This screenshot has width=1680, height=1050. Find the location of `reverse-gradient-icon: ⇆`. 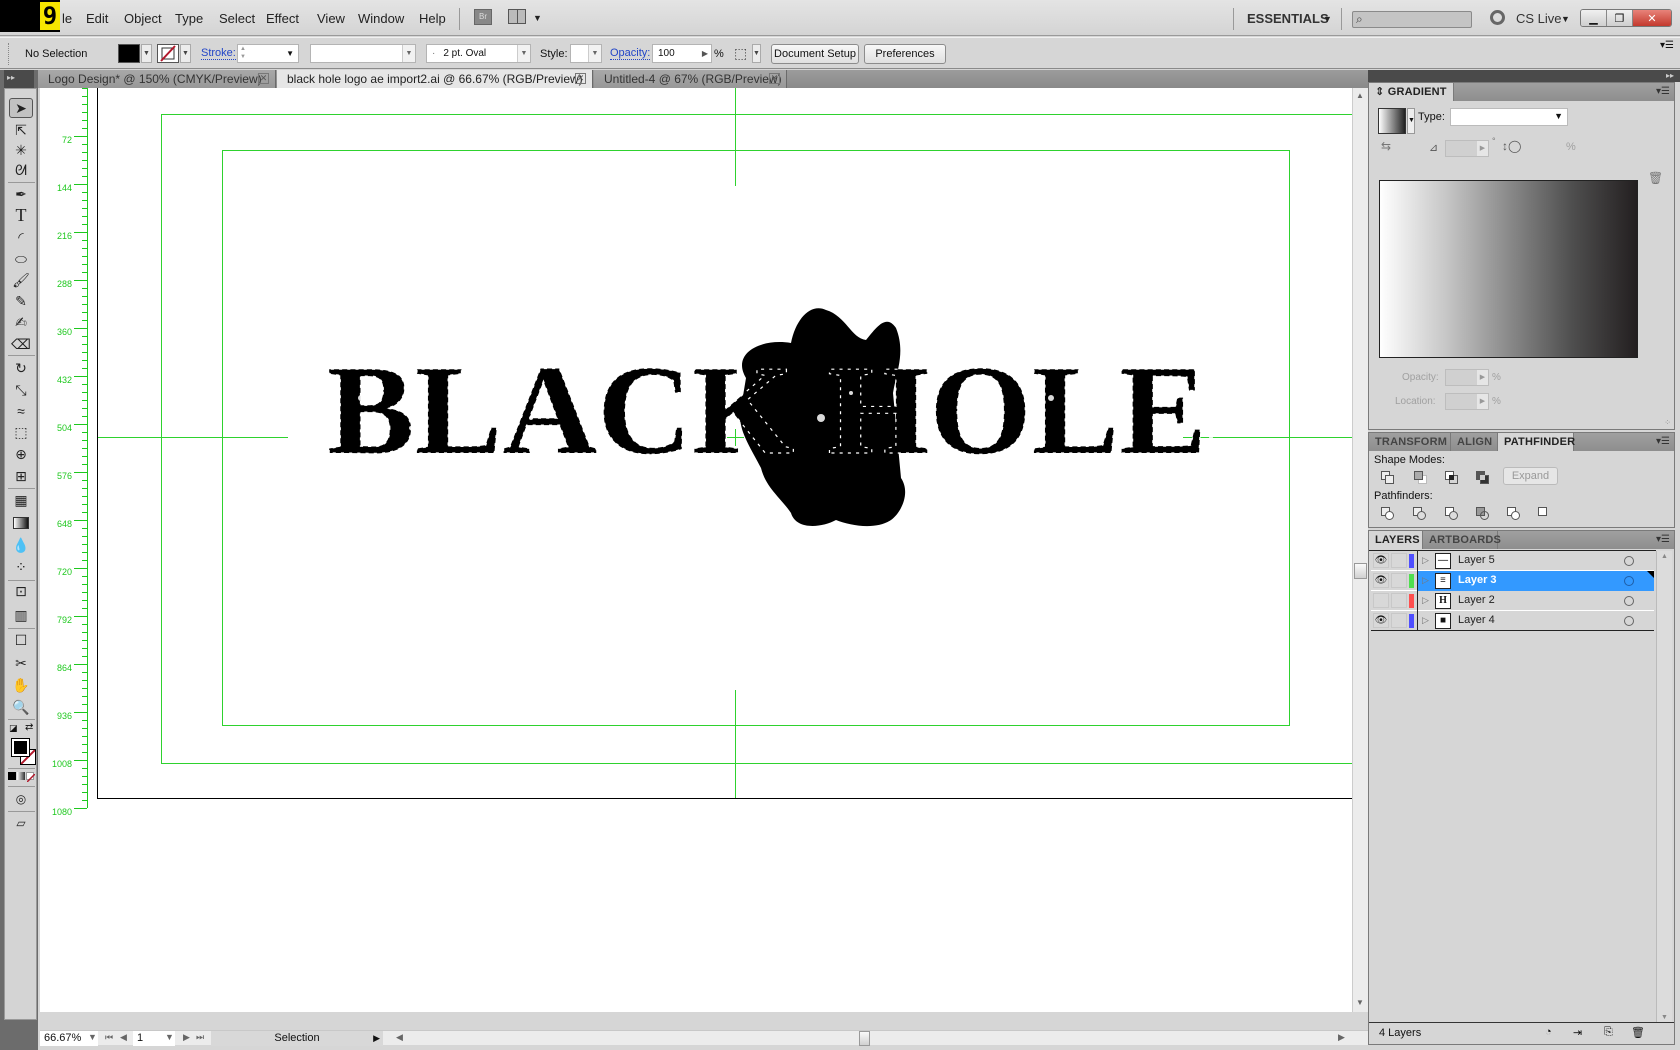

reverse-gradient-icon: ⇆ is located at coordinates (1386, 146).